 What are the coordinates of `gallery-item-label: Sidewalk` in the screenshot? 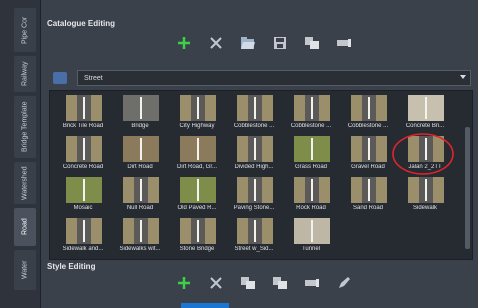 It's located at (424, 208).